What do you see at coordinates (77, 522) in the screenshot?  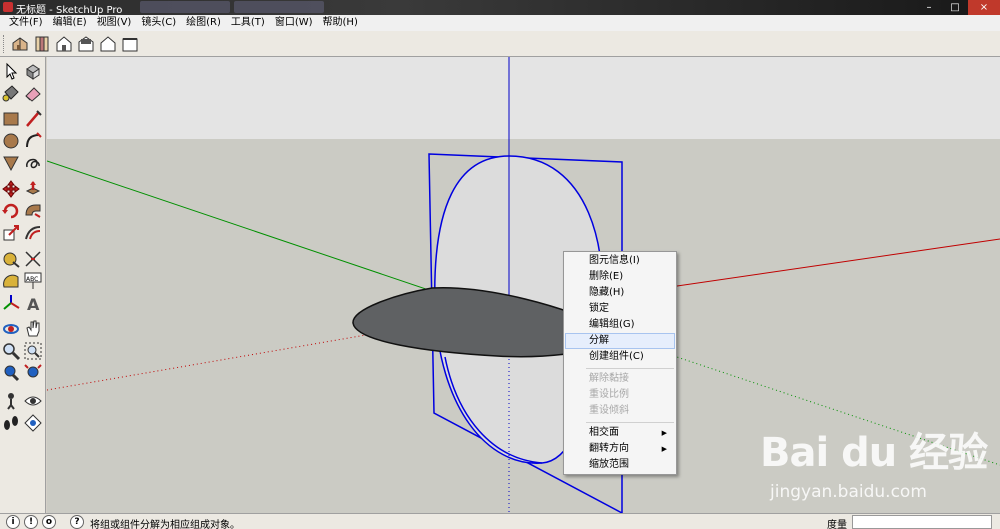 I see `instructor-help-icon: ?` at bounding box center [77, 522].